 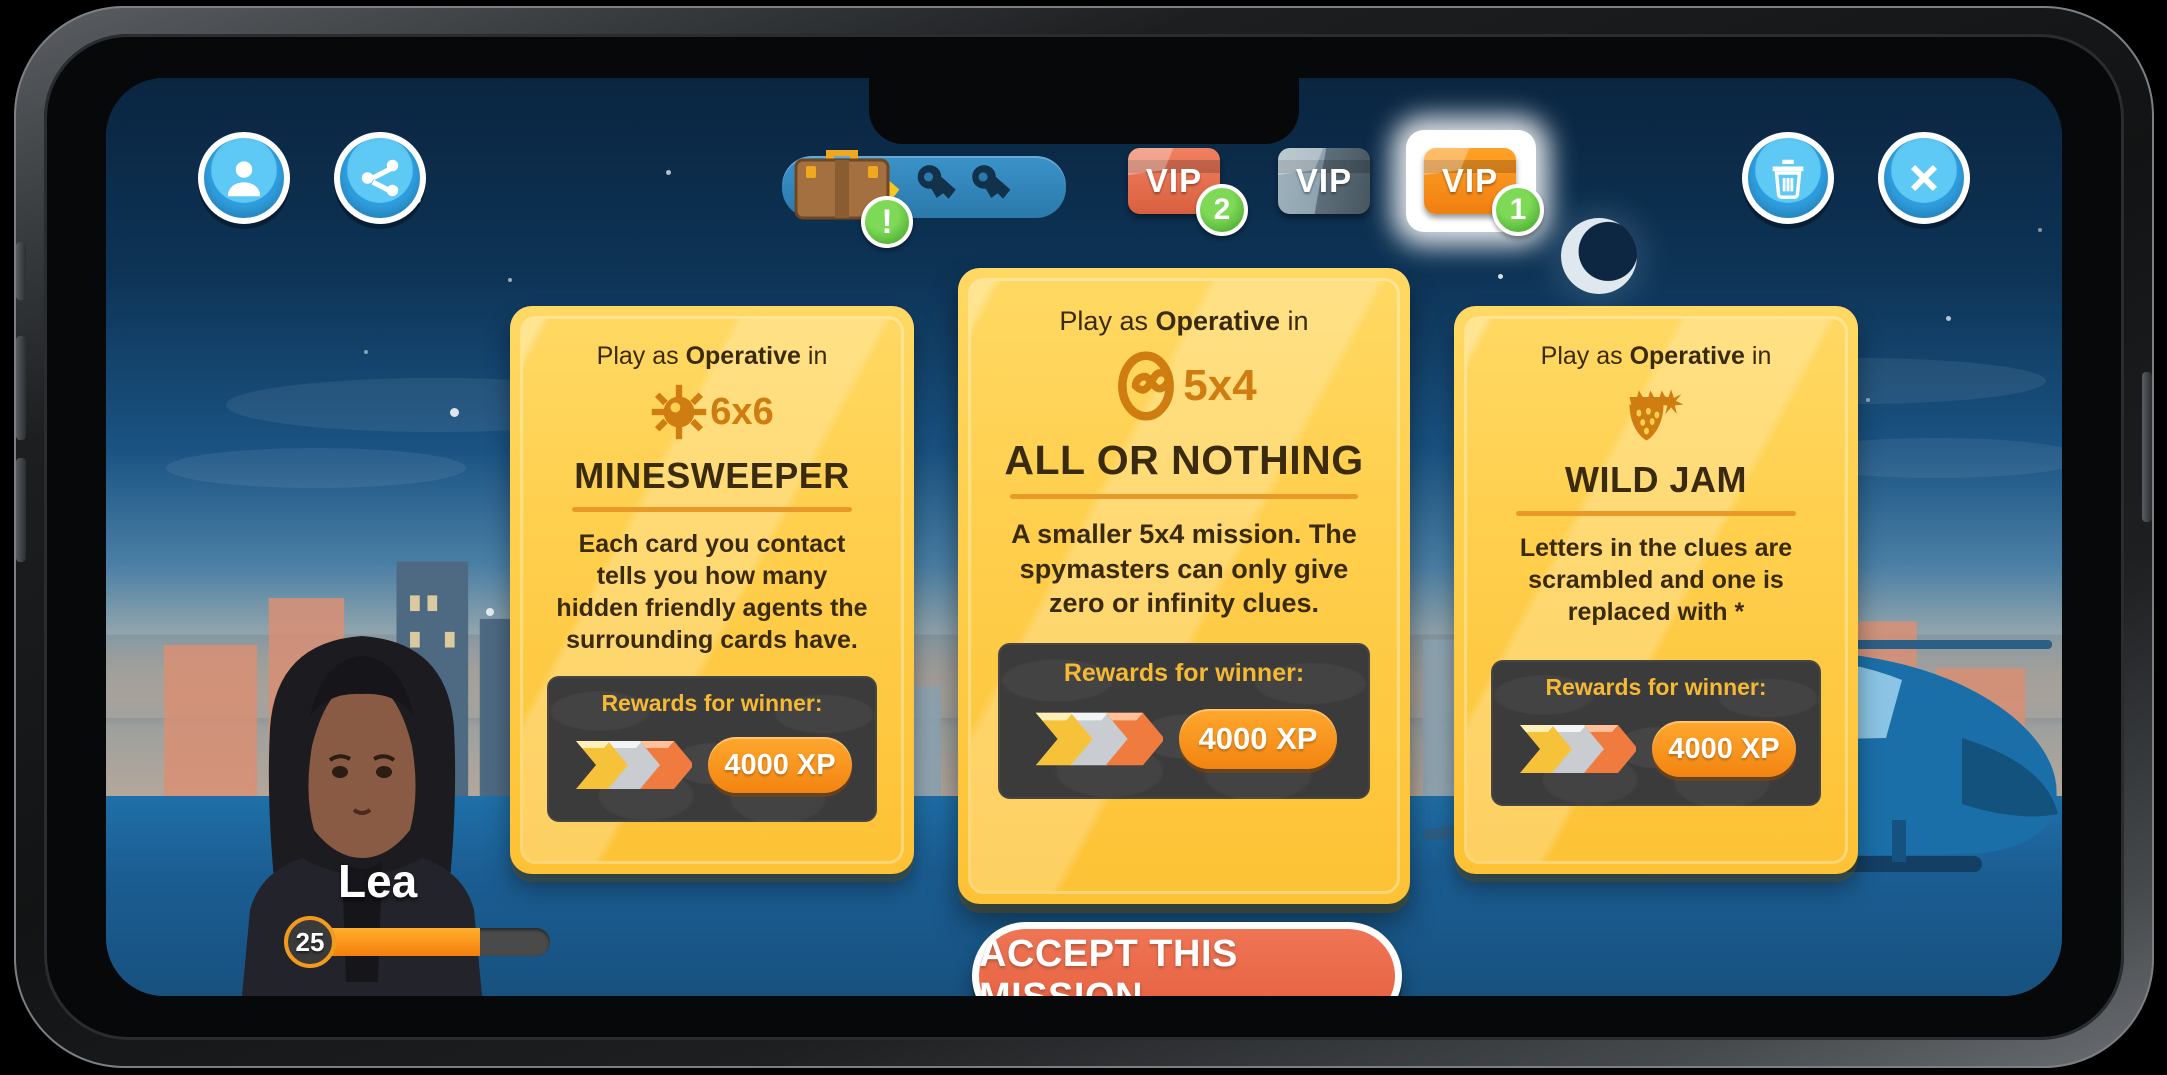 I want to click on close-button, so click(x=1924, y=178).